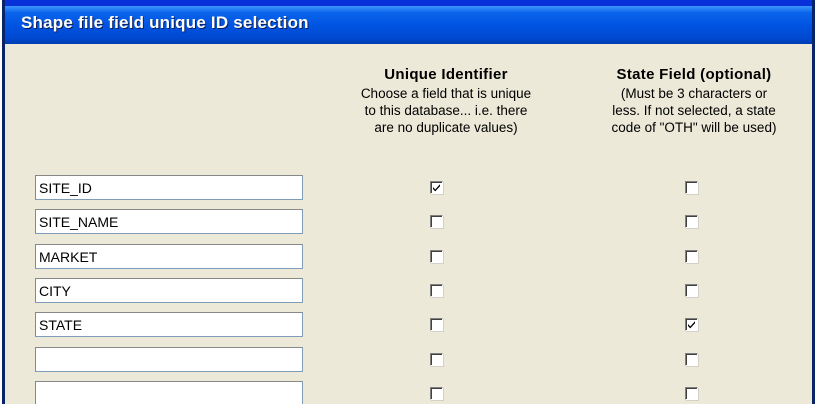 The width and height of the screenshot is (820, 404). I want to click on title-bar: Shape file field unique ID selection, so click(408, 22).